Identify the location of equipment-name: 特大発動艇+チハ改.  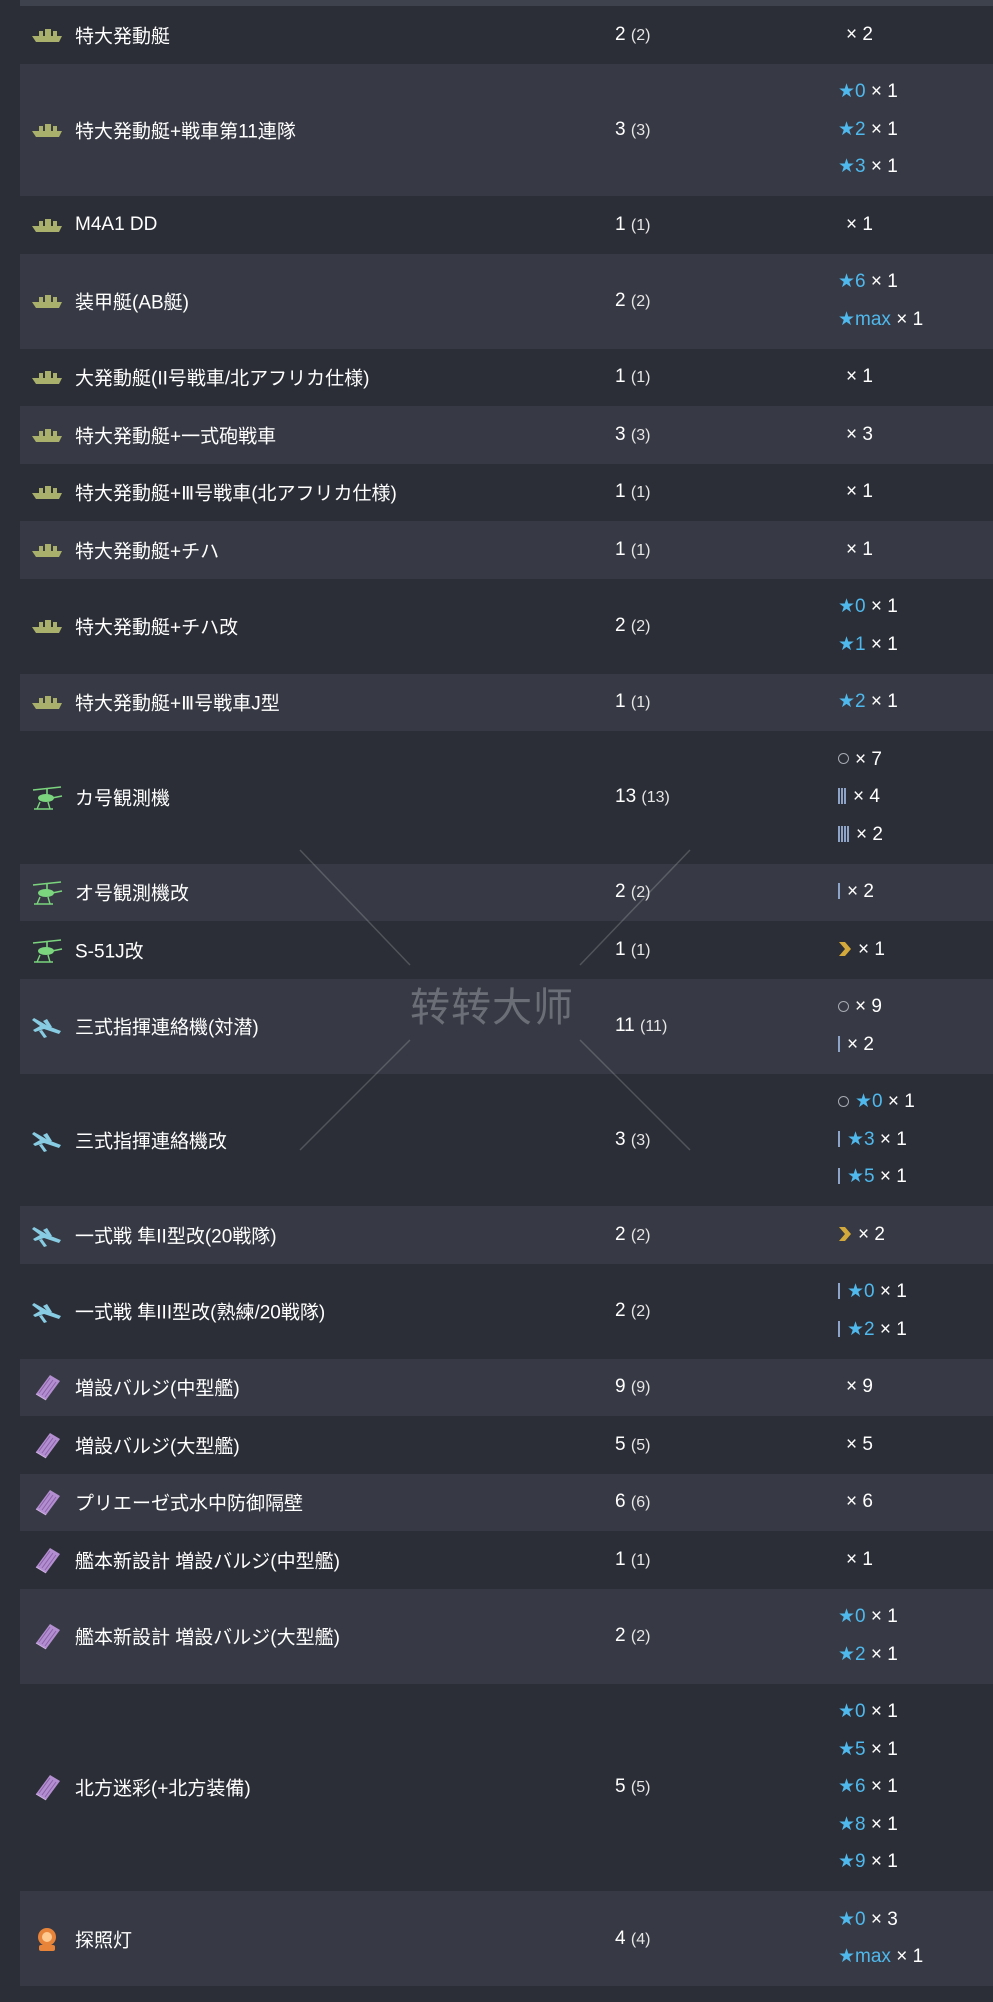
(157, 628).